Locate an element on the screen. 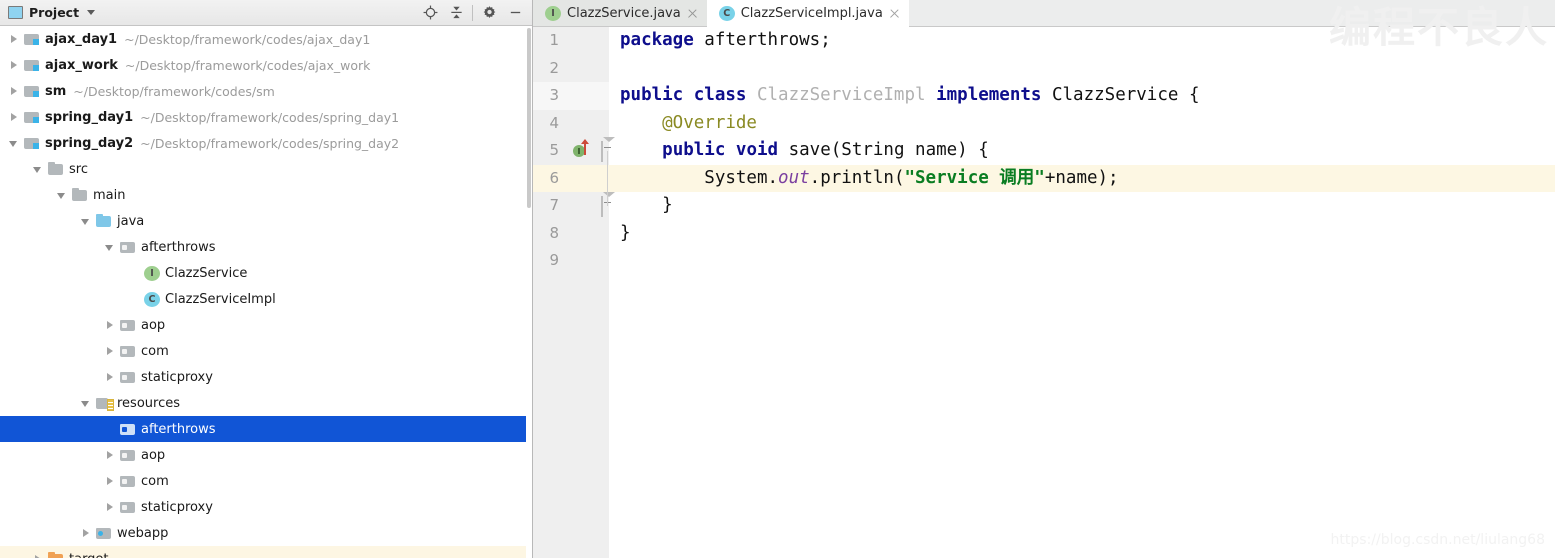 Image resolution: width=1555 pixels, height=558 pixels. code-token-plain: save(String name) { is located at coordinates (883, 150).